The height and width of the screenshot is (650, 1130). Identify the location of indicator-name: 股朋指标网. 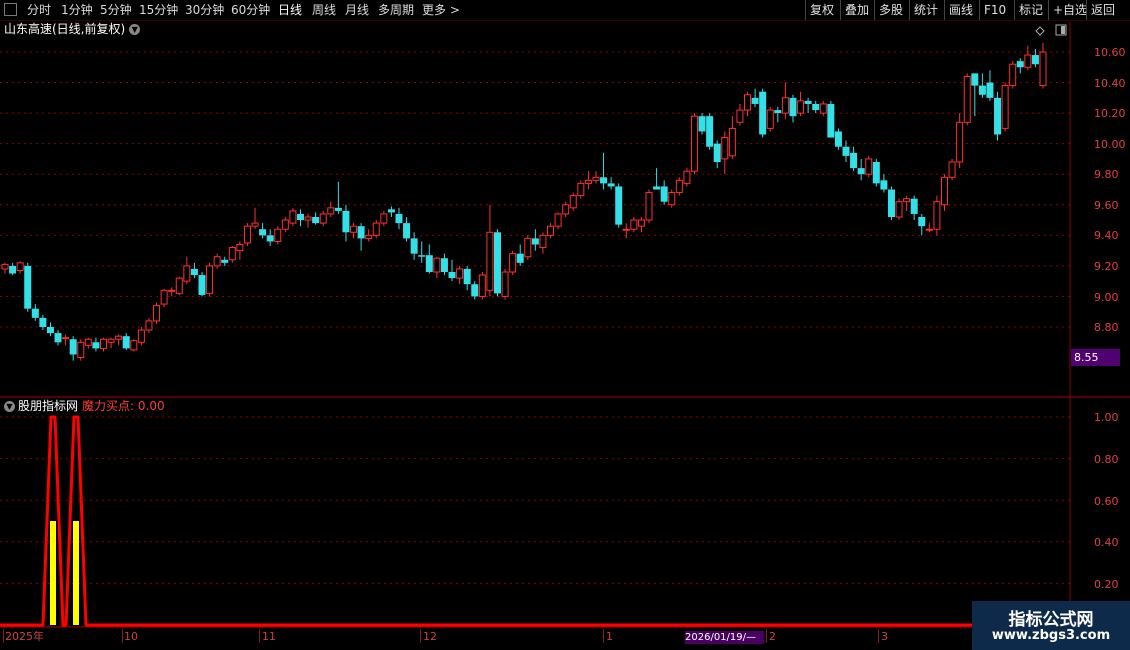
(48, 406).